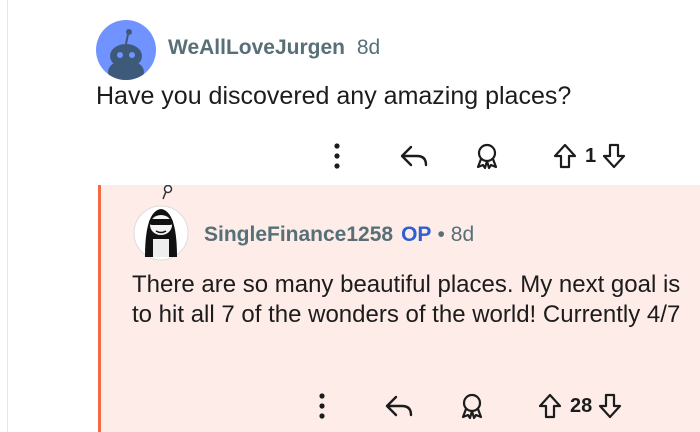 This screenshot has width=700, height=432. Describe the element at coordinates (298, 235) in the screenshot. I see `username: SingleFinance1258` at that location.